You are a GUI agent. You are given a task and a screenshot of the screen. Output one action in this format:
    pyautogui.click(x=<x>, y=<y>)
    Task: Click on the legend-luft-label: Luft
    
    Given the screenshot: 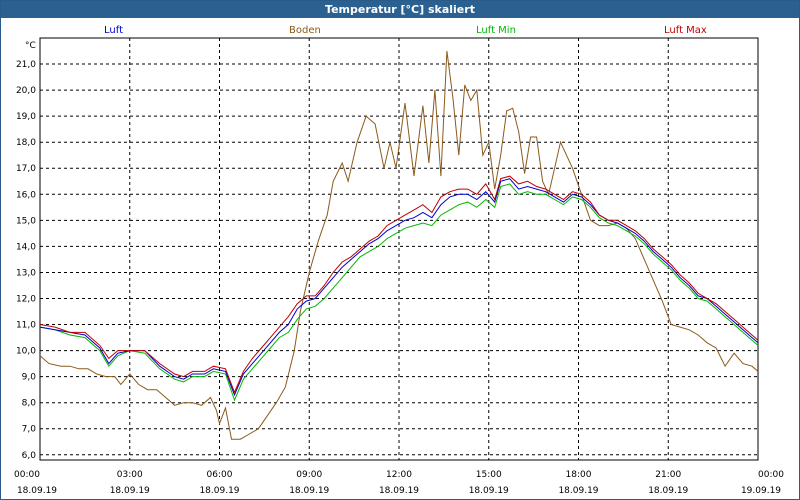 What is the action you would take?
    pyautogui.click(x=113, y=30)
    